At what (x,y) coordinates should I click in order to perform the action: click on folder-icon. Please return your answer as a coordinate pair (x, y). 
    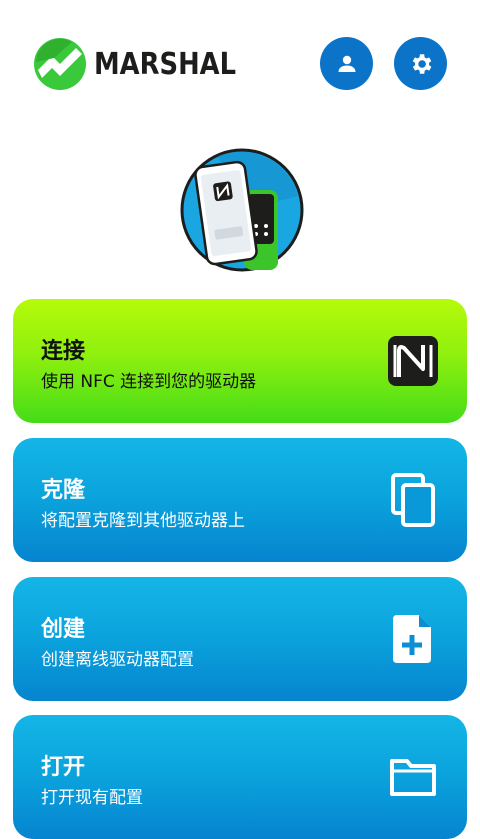
    Looking at the image, I should click on (413, 777).